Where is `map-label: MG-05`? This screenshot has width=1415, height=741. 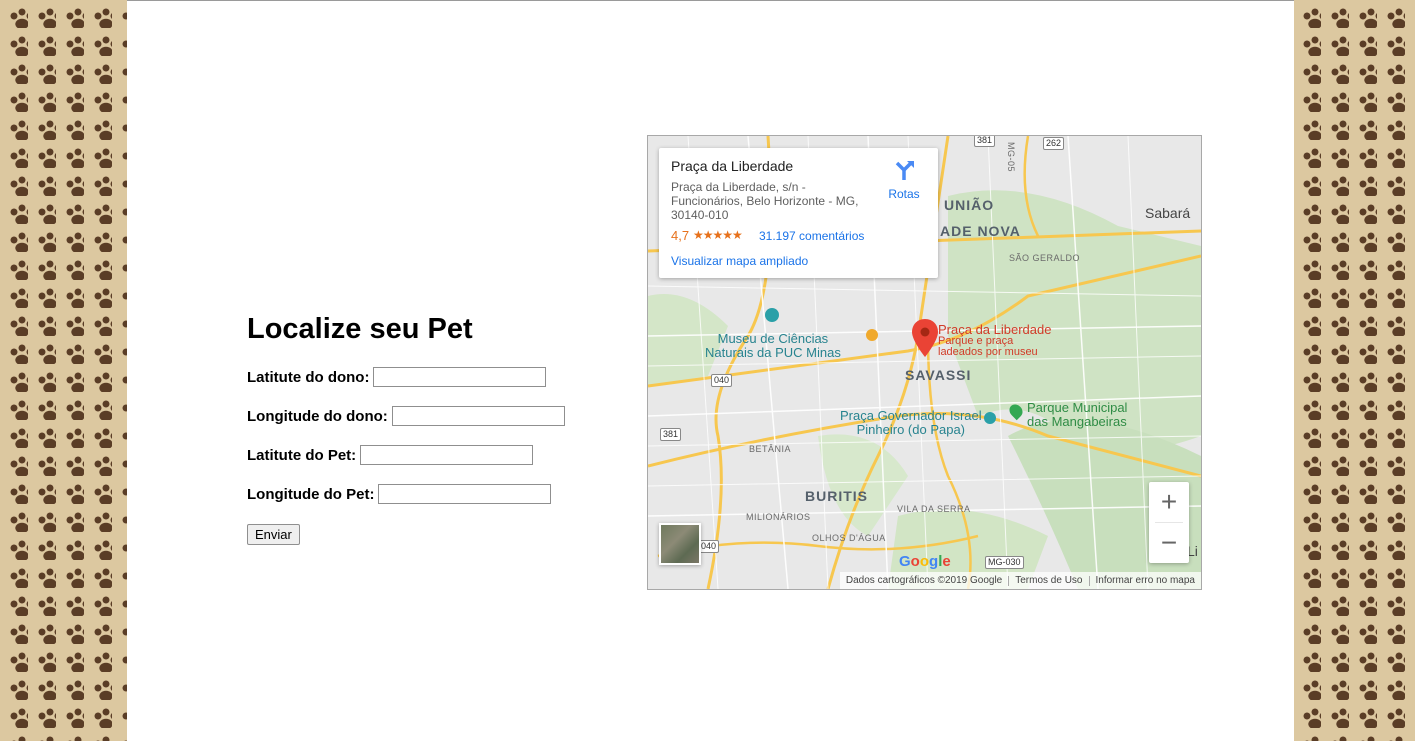 map-label: MG-05 is located at coordinates (1011, 157).